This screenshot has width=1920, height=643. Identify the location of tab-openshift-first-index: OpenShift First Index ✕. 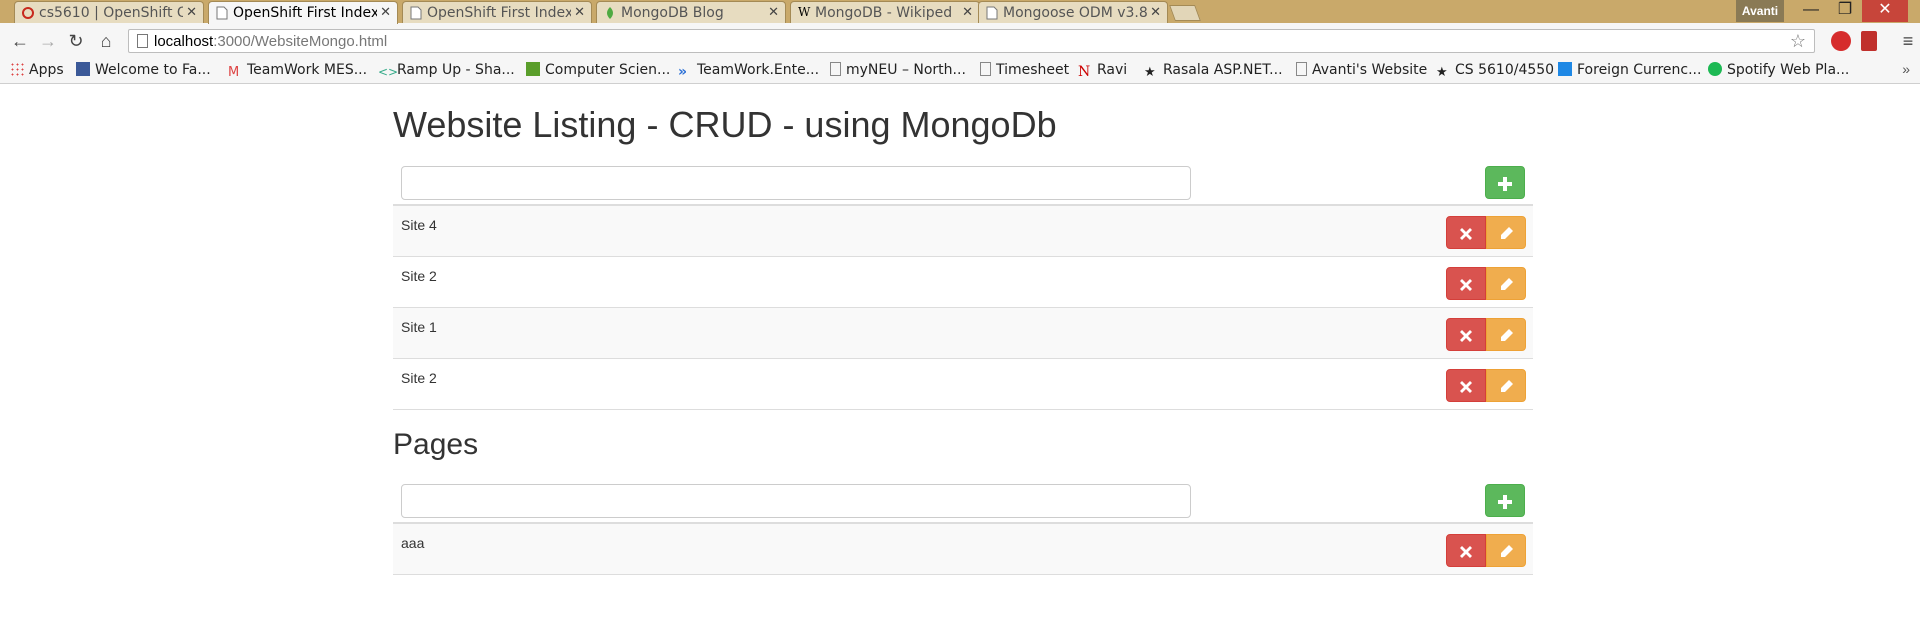
(497, 12).